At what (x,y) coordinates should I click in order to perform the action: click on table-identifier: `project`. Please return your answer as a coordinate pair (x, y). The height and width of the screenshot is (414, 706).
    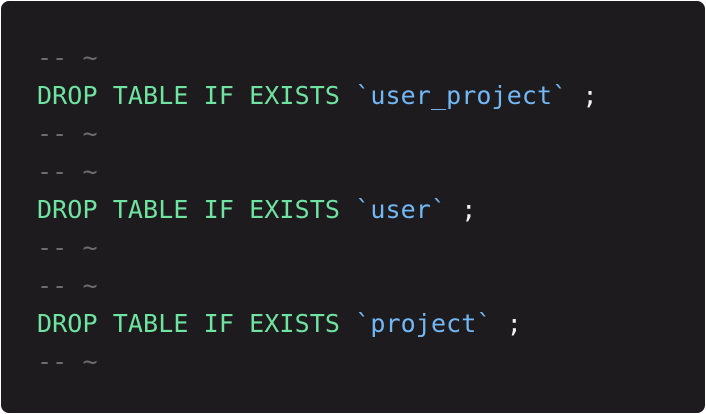
    Looking at the image, I should click on (423, 323).